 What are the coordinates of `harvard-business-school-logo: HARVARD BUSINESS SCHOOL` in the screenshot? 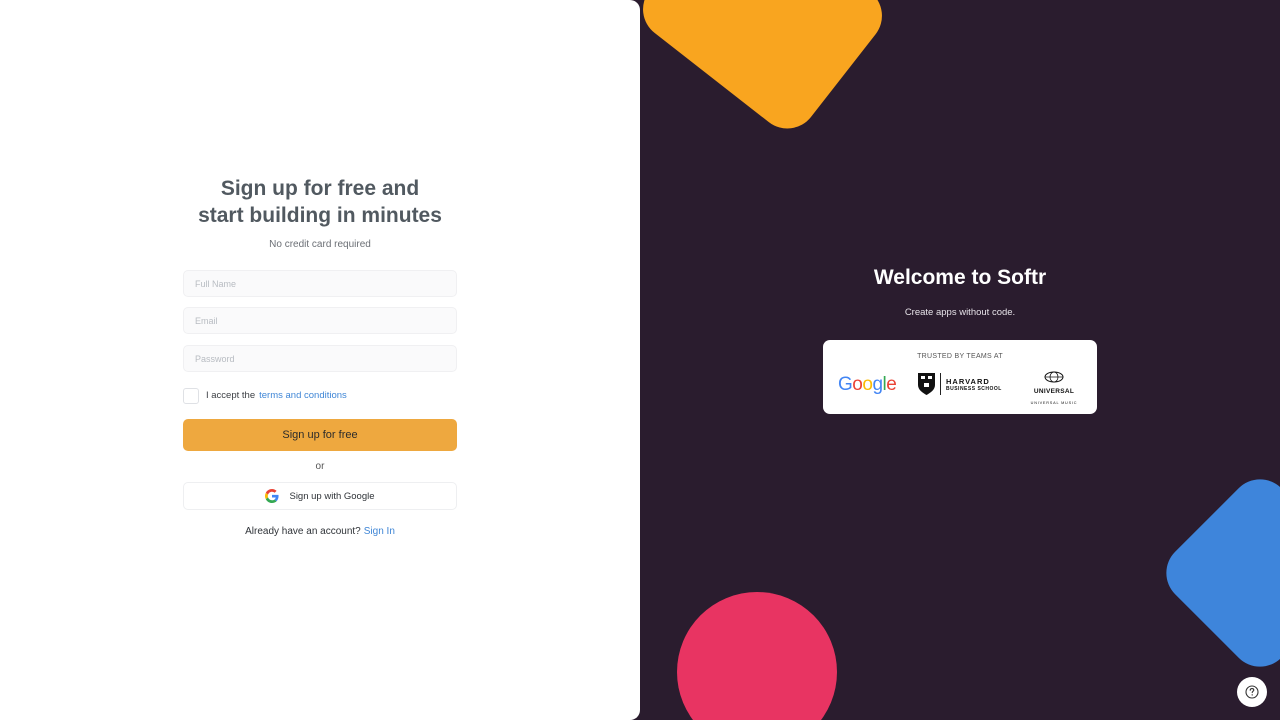 It's located at (960, 384).